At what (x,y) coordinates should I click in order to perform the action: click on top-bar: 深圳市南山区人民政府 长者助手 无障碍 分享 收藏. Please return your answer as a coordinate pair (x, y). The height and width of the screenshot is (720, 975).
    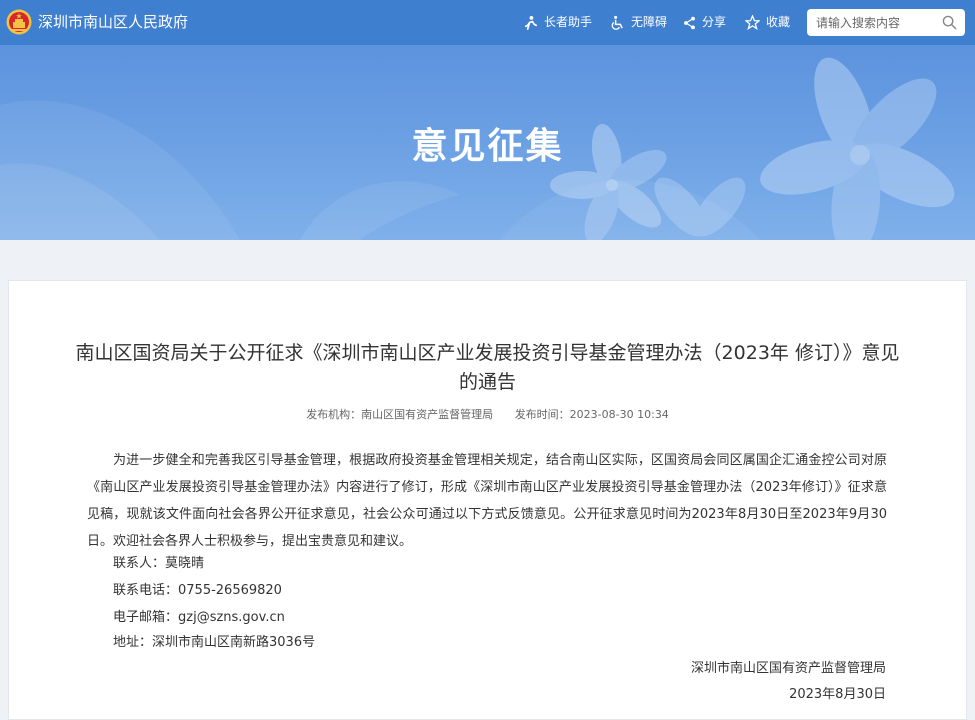
    Looking at the image, I should click on (487, 22).